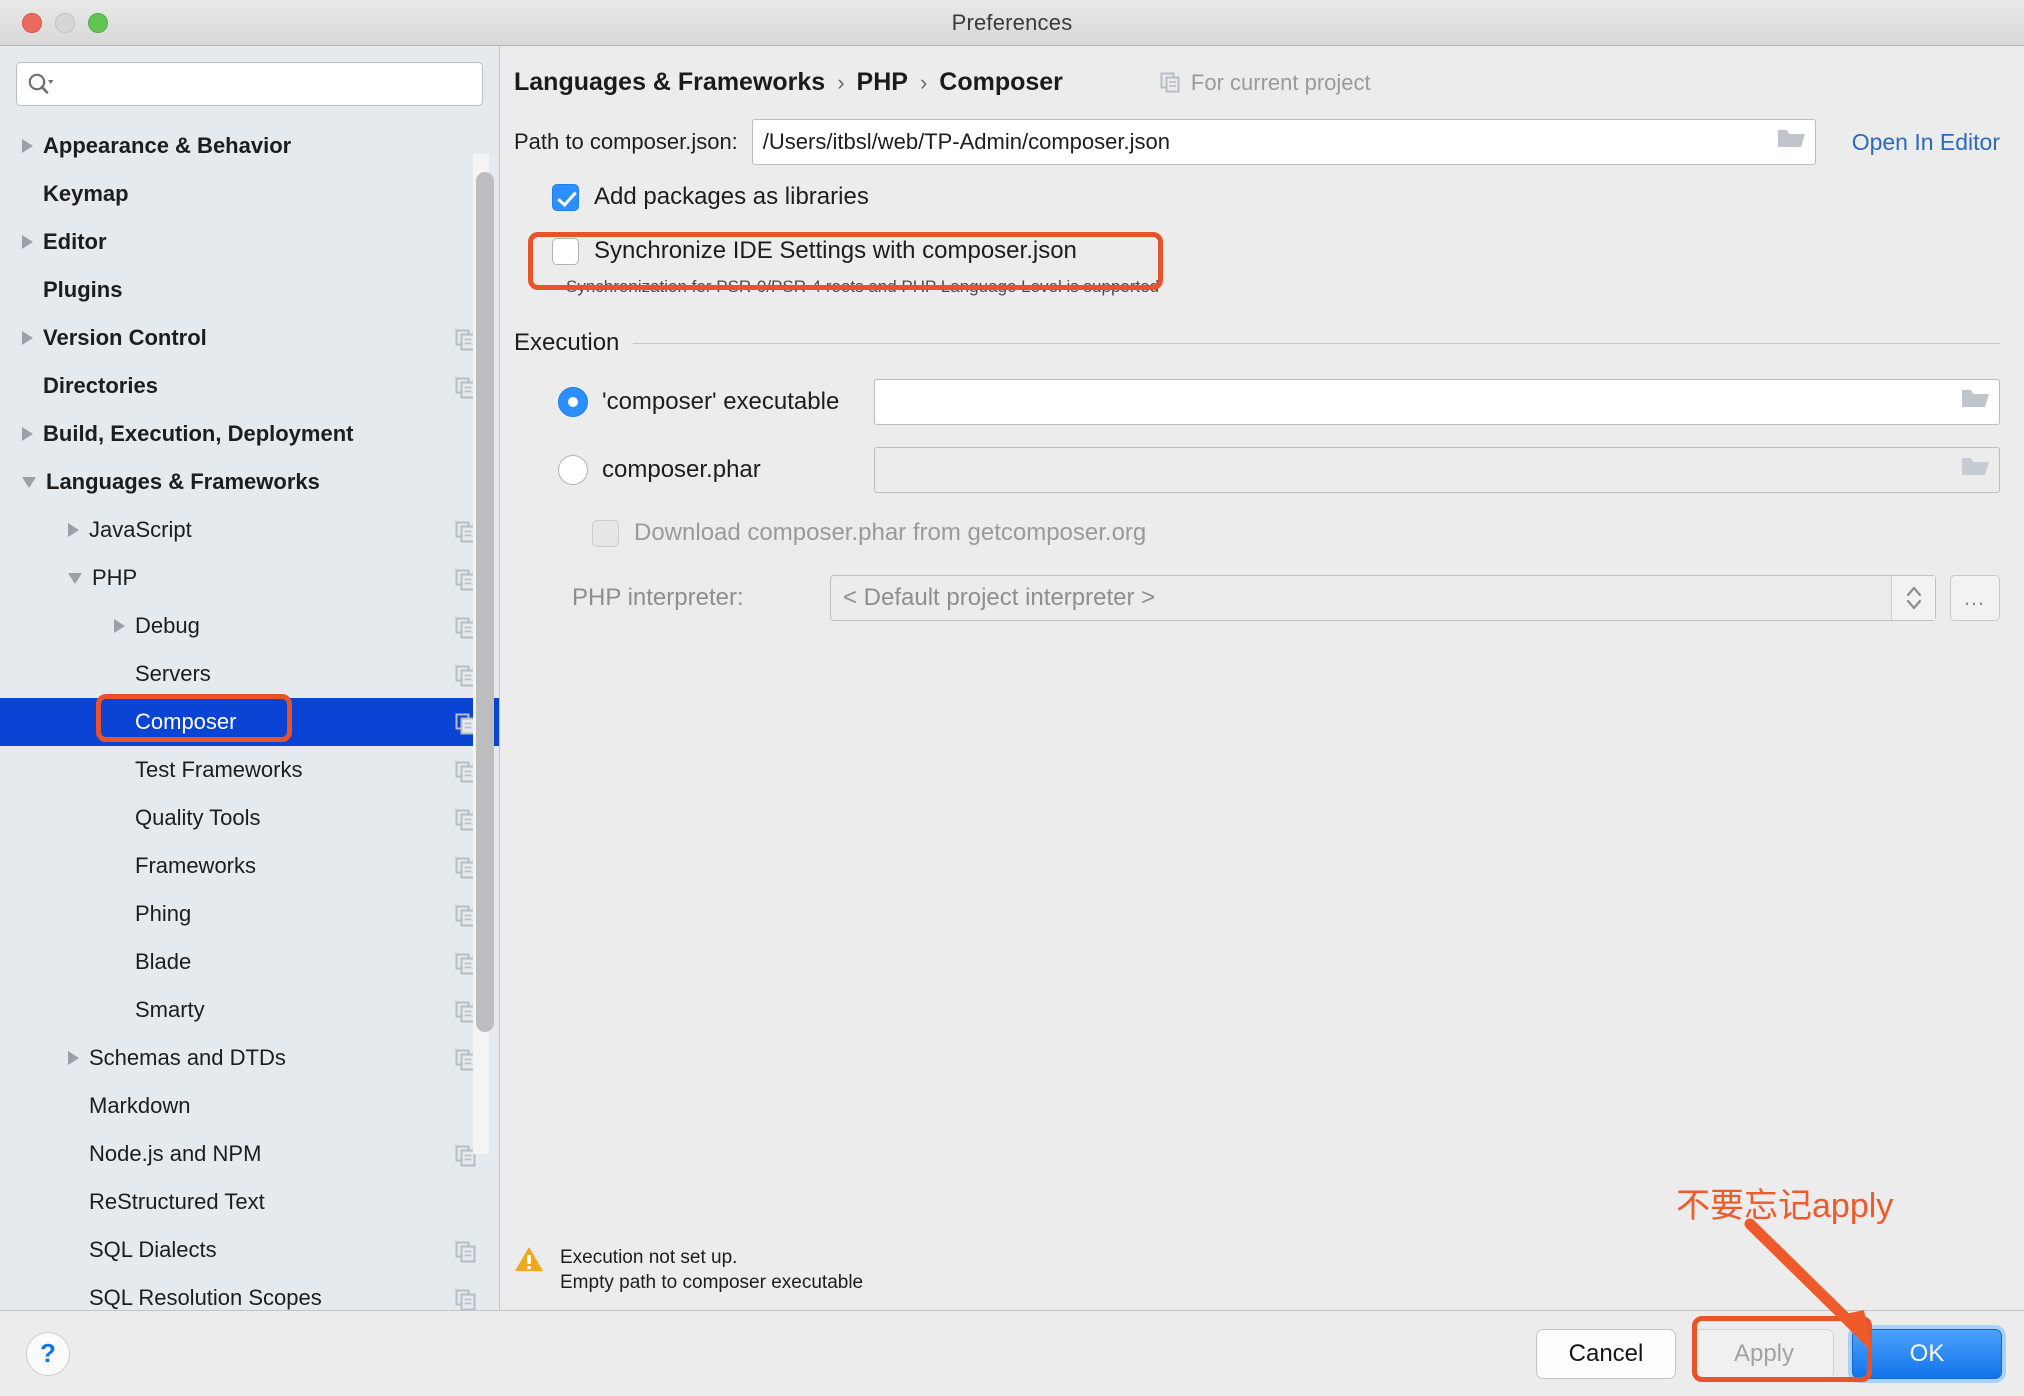  Describe the element at coordinates (249, 962) in the screenshot. I see `sidebar-item-blade: Blade` at that location.